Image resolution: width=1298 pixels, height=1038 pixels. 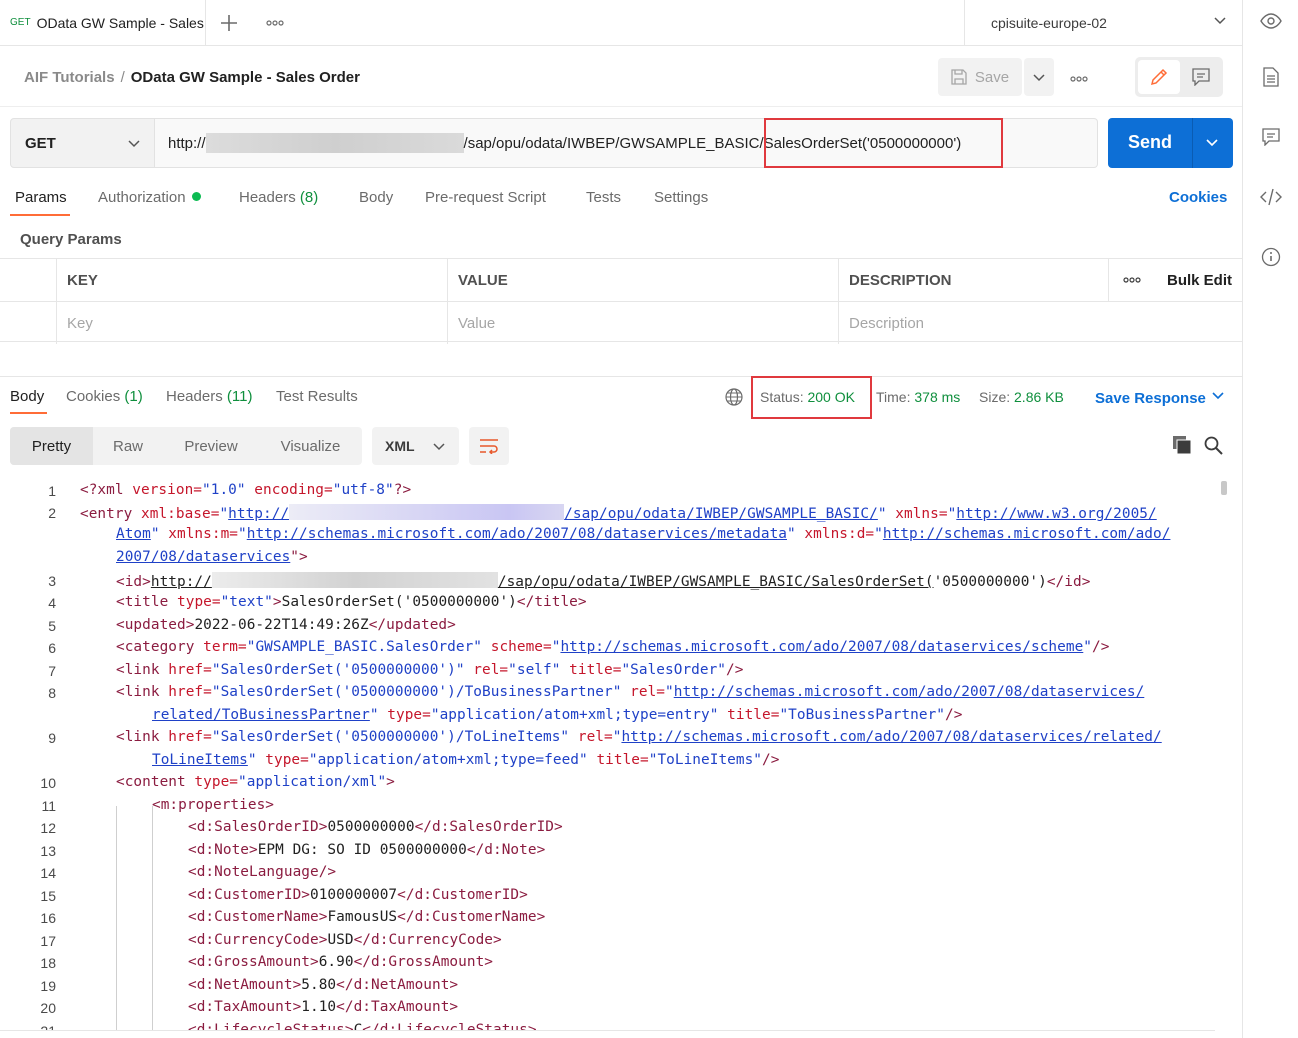 I want to click on documentation-button, so click(x=1271, y=77).